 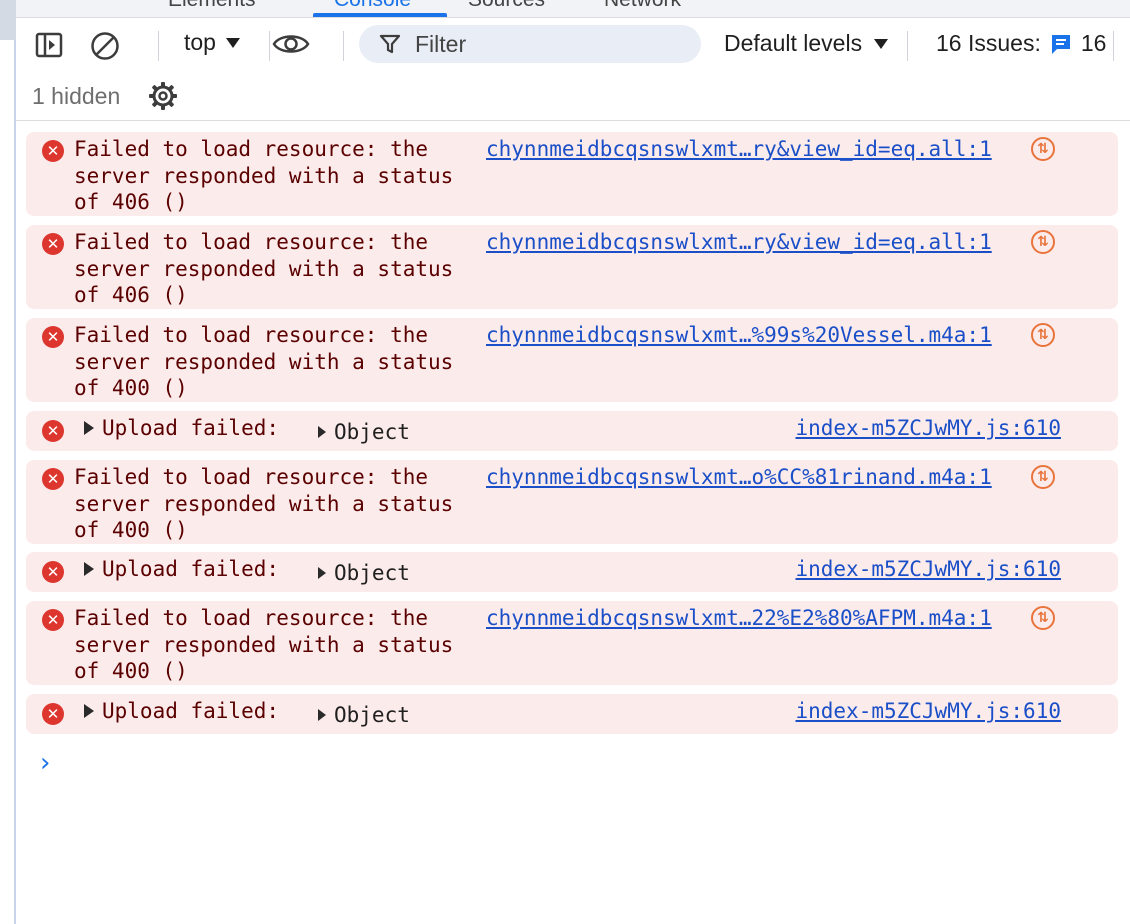 I want to click on clear-console-button, so click(x=105, y=46).